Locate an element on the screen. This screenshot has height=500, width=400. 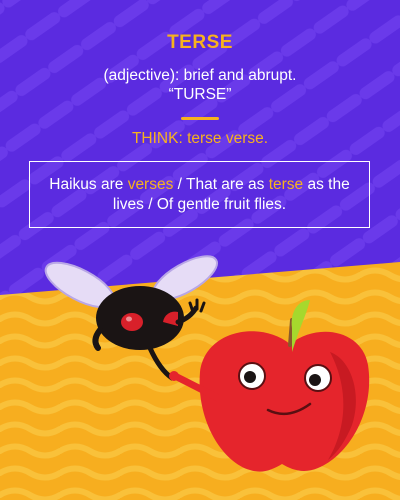
apple-pupil-left is located at coordinates (250, 377).